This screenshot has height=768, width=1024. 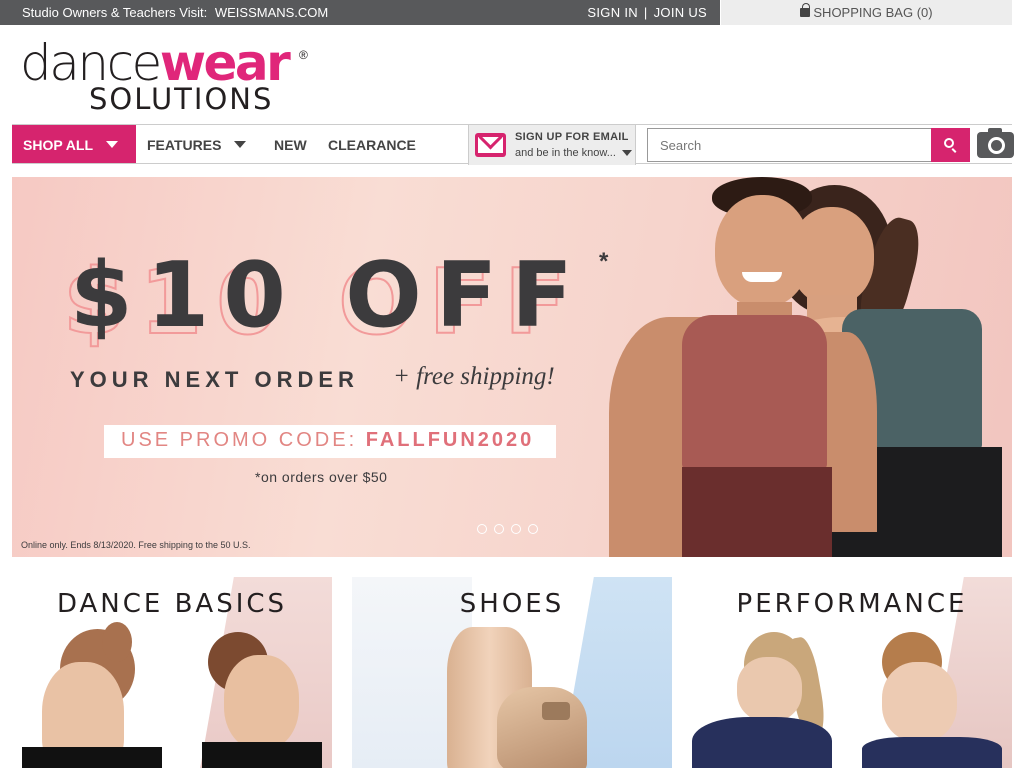 I want to click on category-dance-basics: DANCE BASICS, so click(x=172, y=672).